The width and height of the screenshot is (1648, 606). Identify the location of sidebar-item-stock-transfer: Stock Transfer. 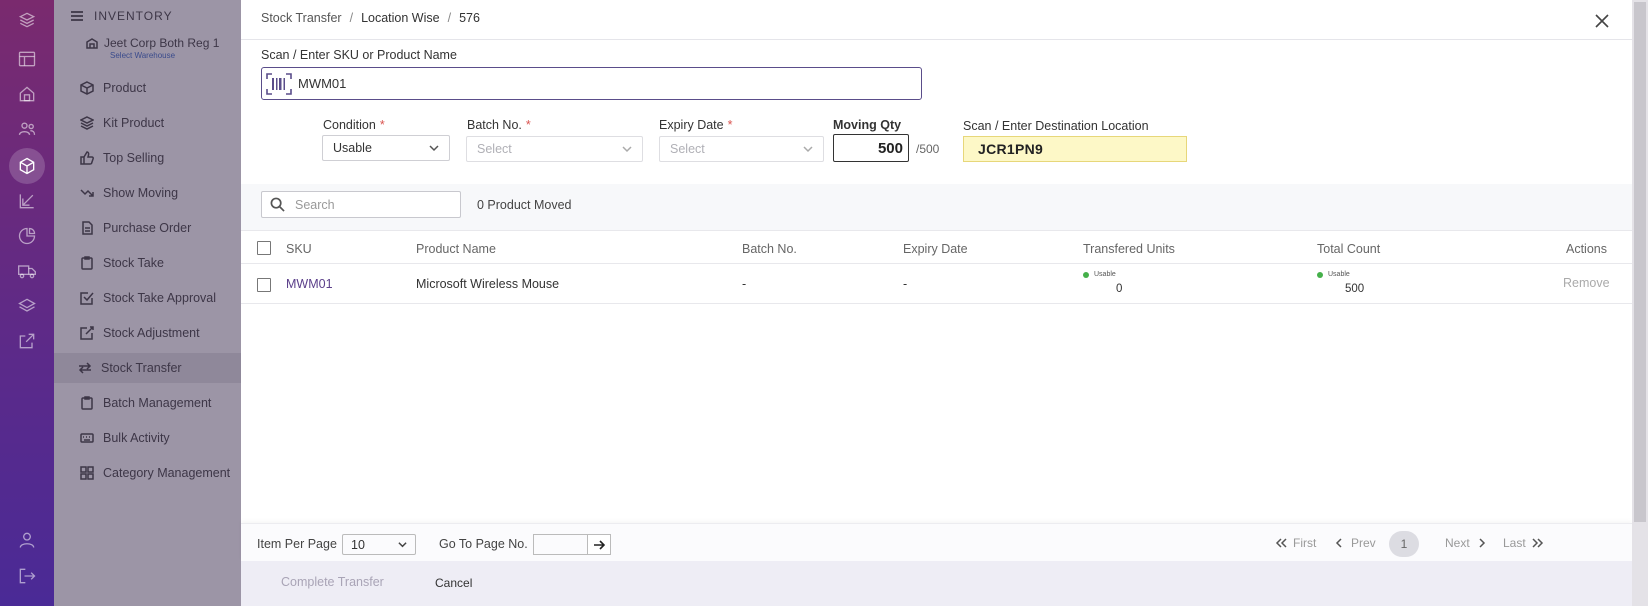
(147, 368).